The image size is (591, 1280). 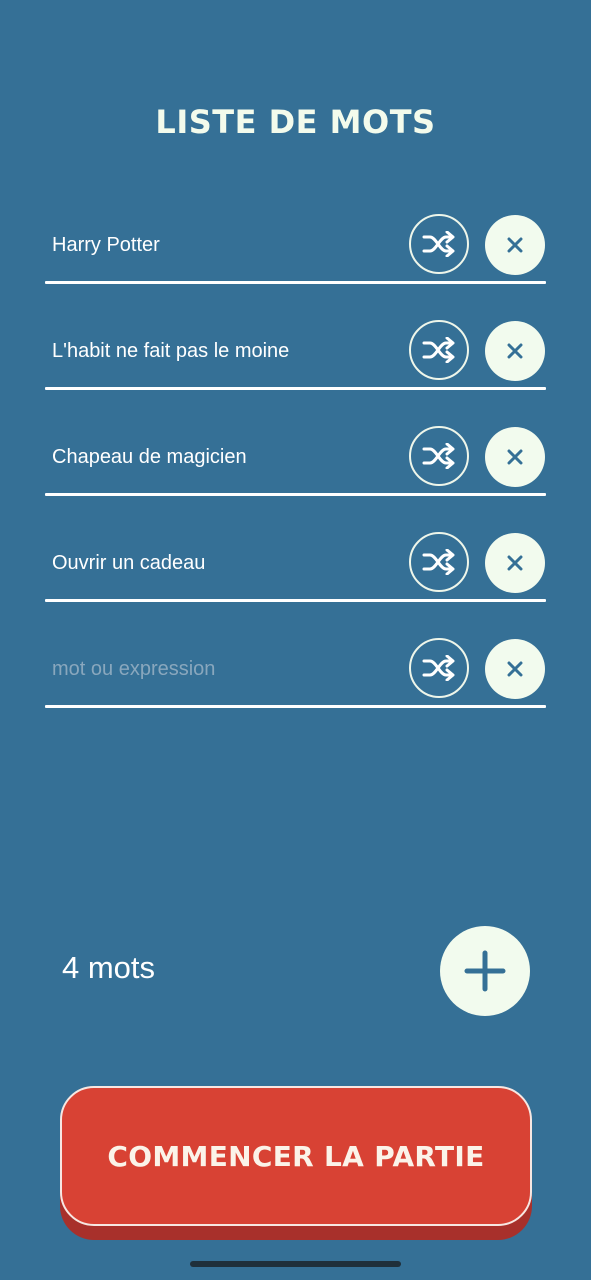 I want to click on home-indicator, so click(x=295, y=1264).